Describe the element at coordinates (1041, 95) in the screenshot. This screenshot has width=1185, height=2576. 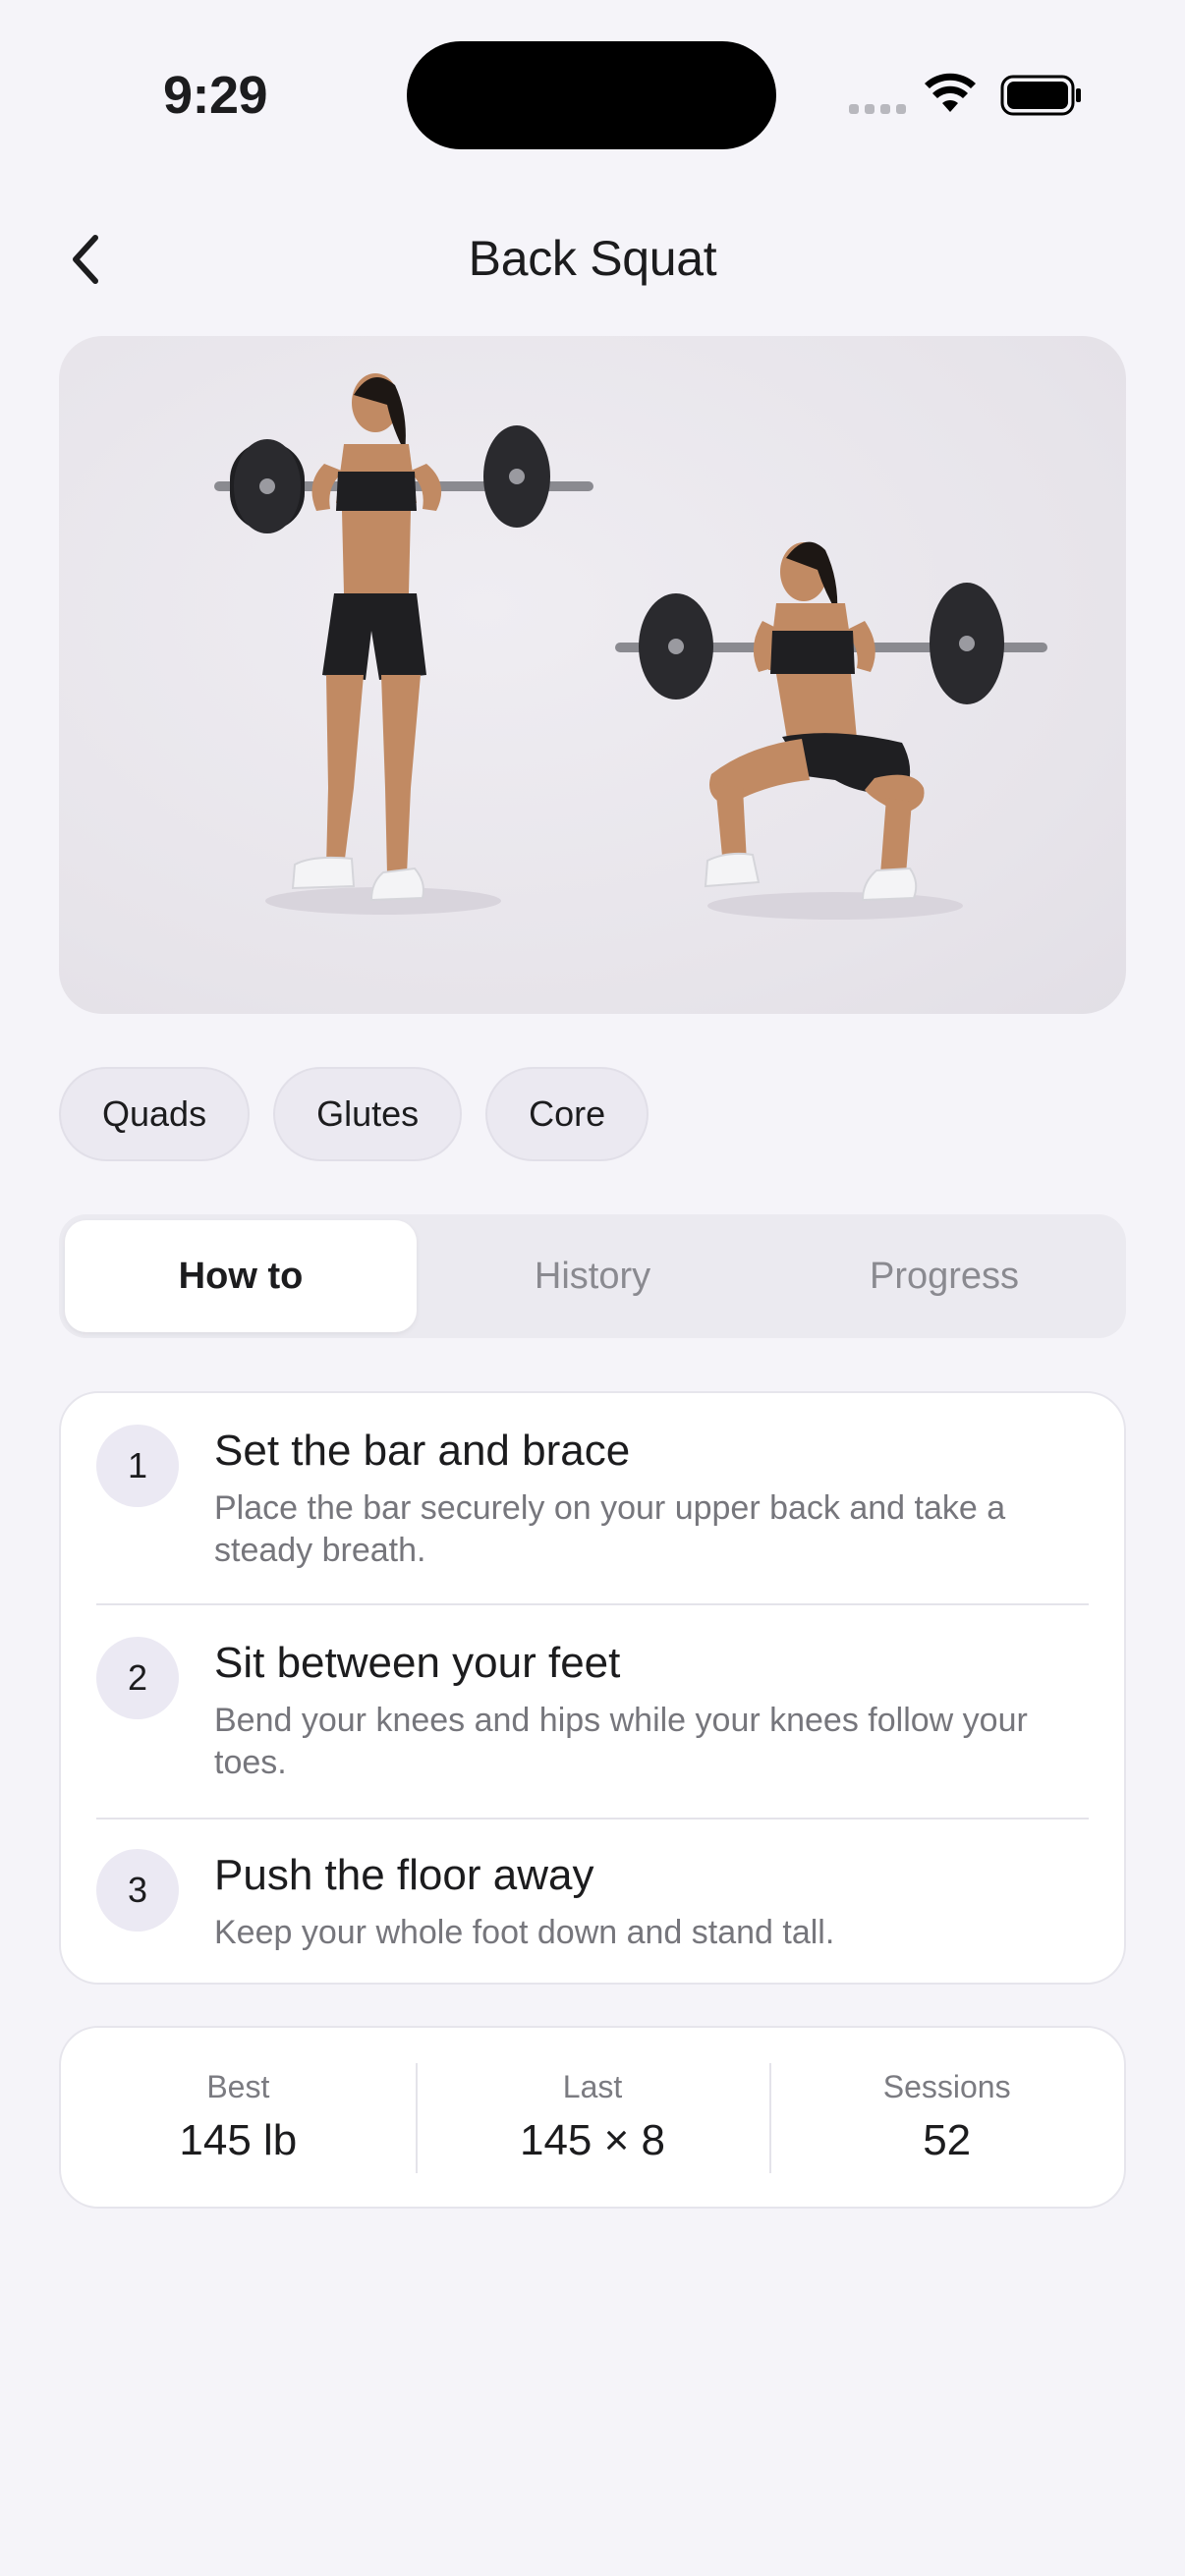
I see `battery-icon` at that location.